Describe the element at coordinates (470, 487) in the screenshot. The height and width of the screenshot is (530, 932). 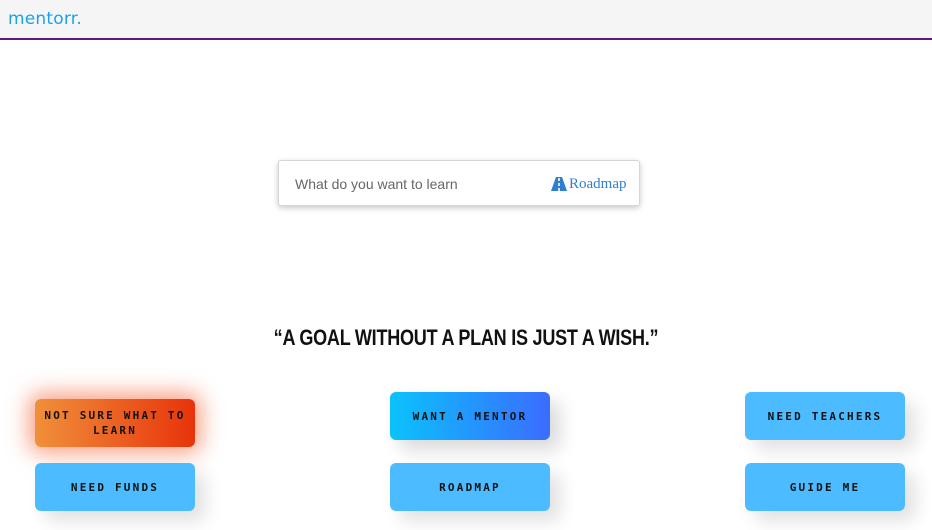
I see `roadmap-button: ROADMAP` at that location.